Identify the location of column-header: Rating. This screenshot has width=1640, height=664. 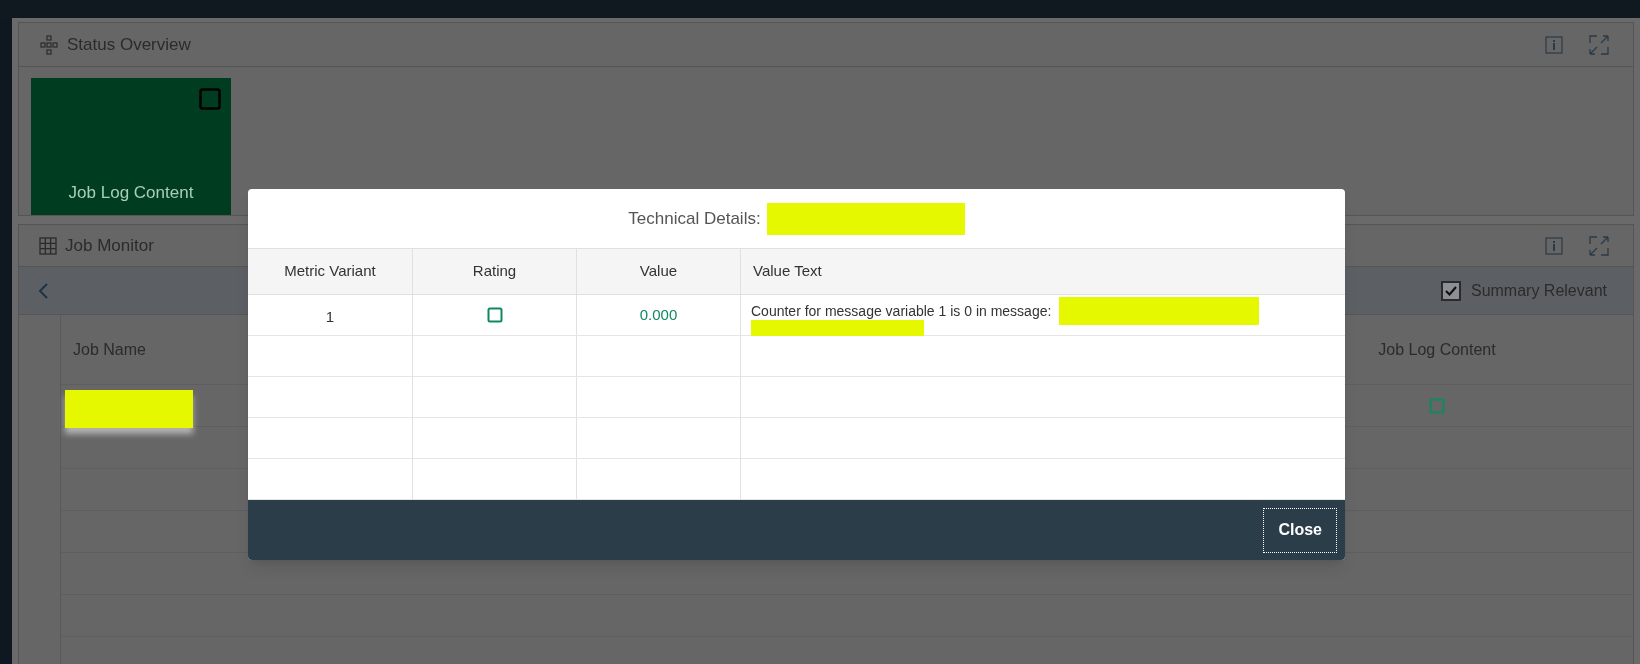
(495, 271).